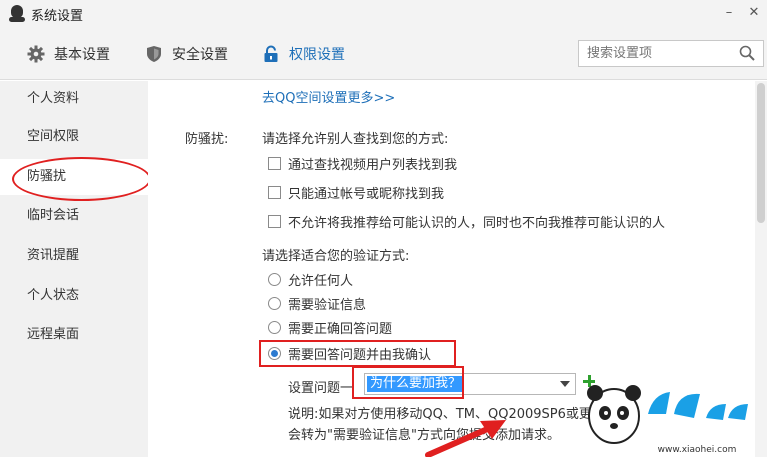  What do you see at coordinates (327, 303) in the screenshot?
I see `verify-option-label: 需要验证信息` at bounding box center [327, 303].